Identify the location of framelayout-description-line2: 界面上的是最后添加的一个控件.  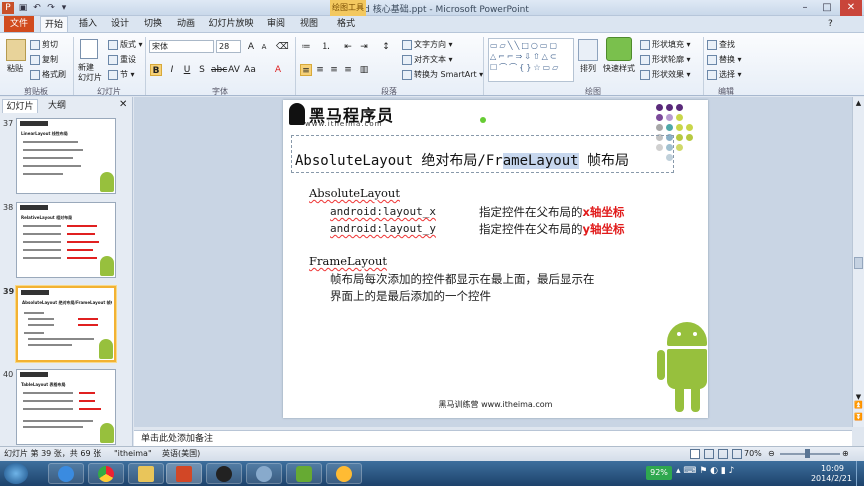
(410, 296).